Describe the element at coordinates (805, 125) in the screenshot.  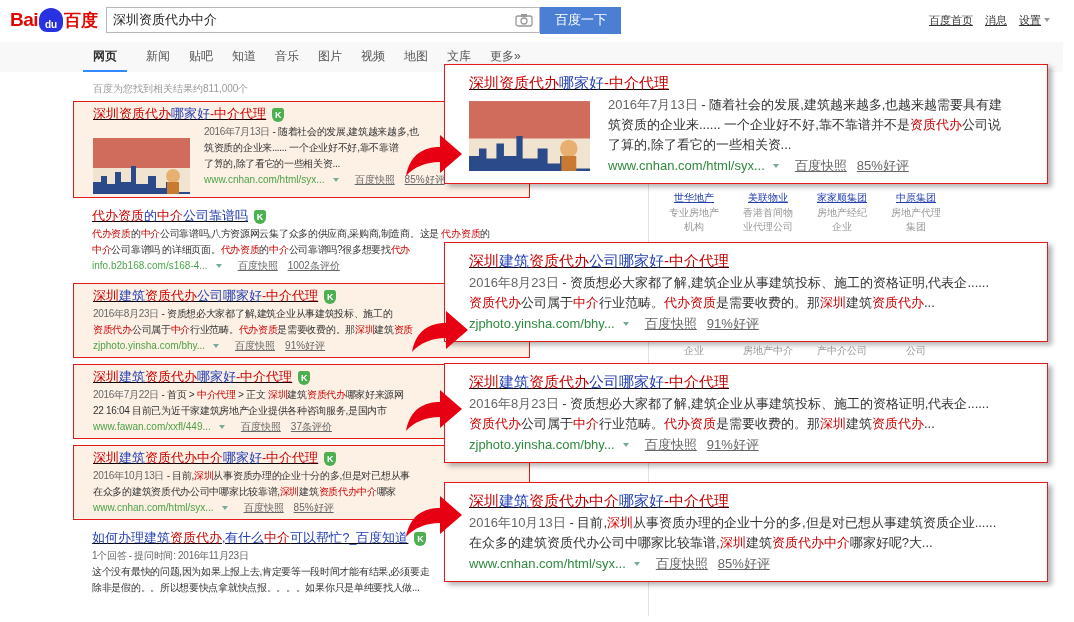
I see `snippet-line: 筑资质的企业来...... 一个企业好不好,靠不靠谱并不是资质代办公司说` at that location.